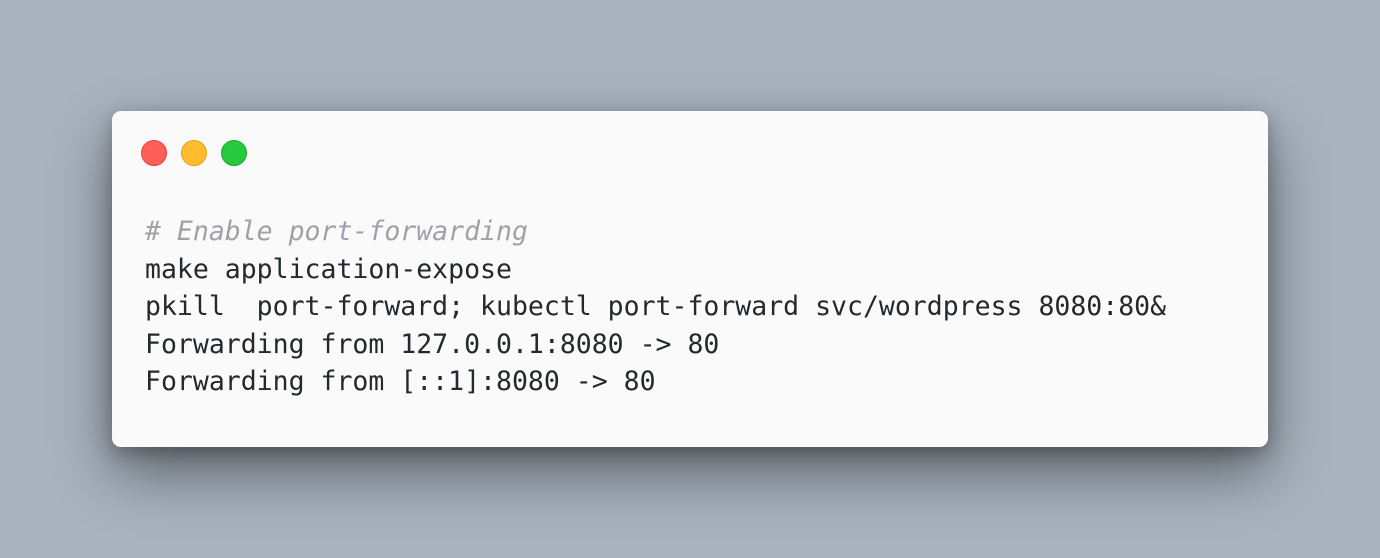  Describe the element at coordinates (234, 153) in the screenshot. I see `maximize-button` at that location.